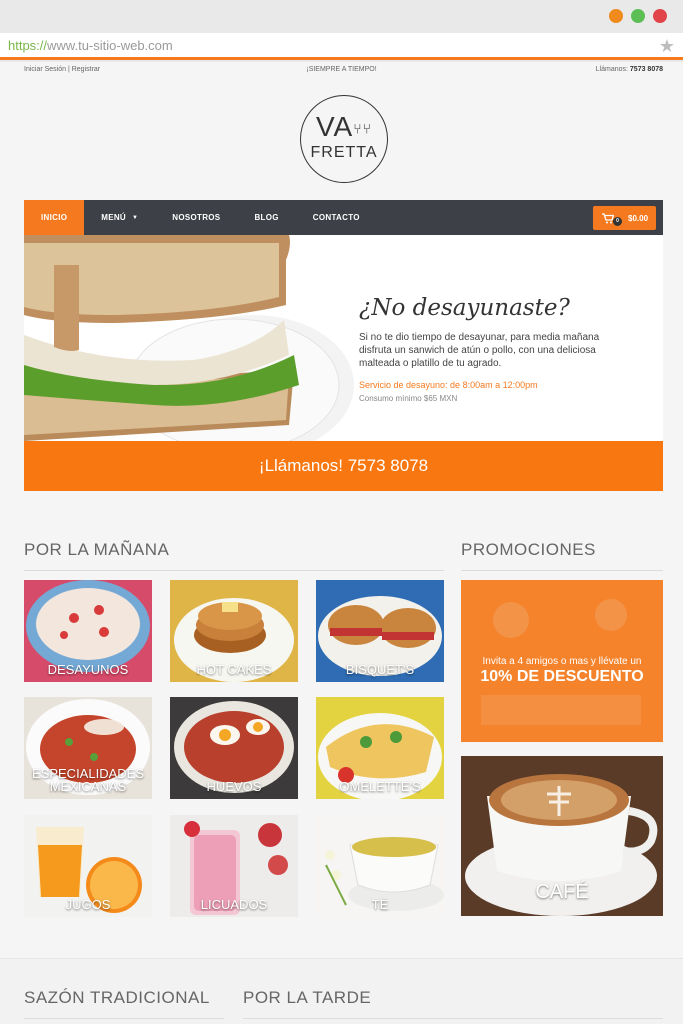 This screenshot has height=1024, width=683. I want to click on menu-tile-omelettes: OMELETTE'S, so click(380, 748).